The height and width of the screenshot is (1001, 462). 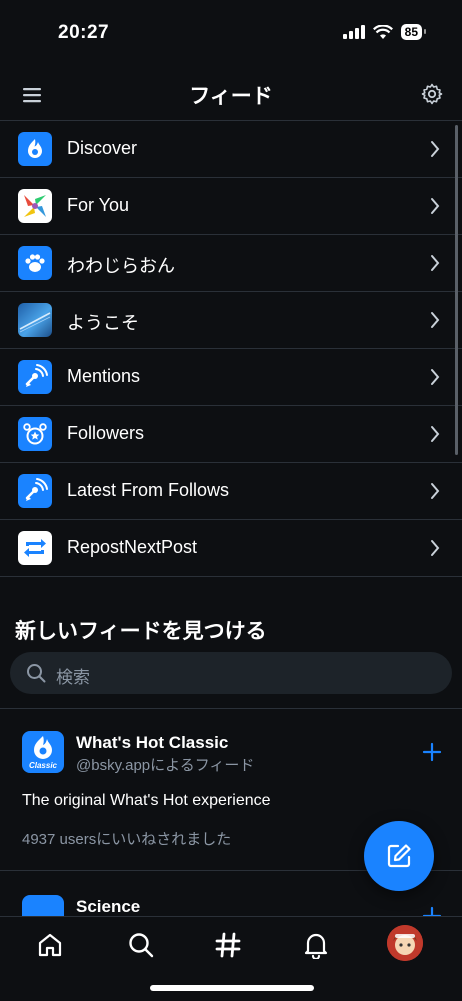 I want to click on compose-icon, so click(x=399, y=856).